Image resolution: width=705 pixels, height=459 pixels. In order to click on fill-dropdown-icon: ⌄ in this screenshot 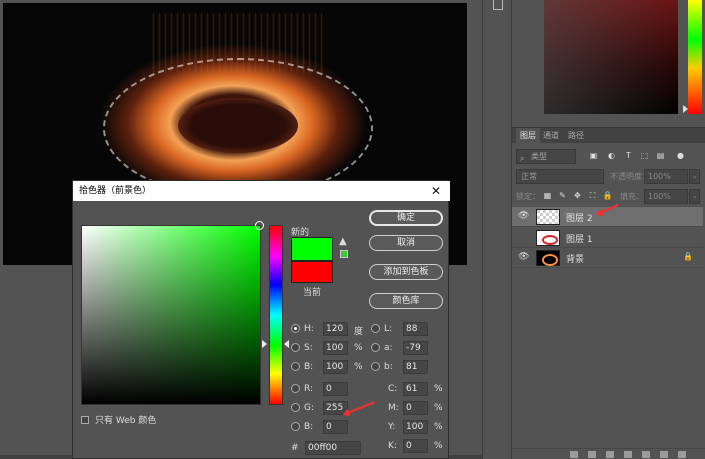, I will do `click(694, 196)`.